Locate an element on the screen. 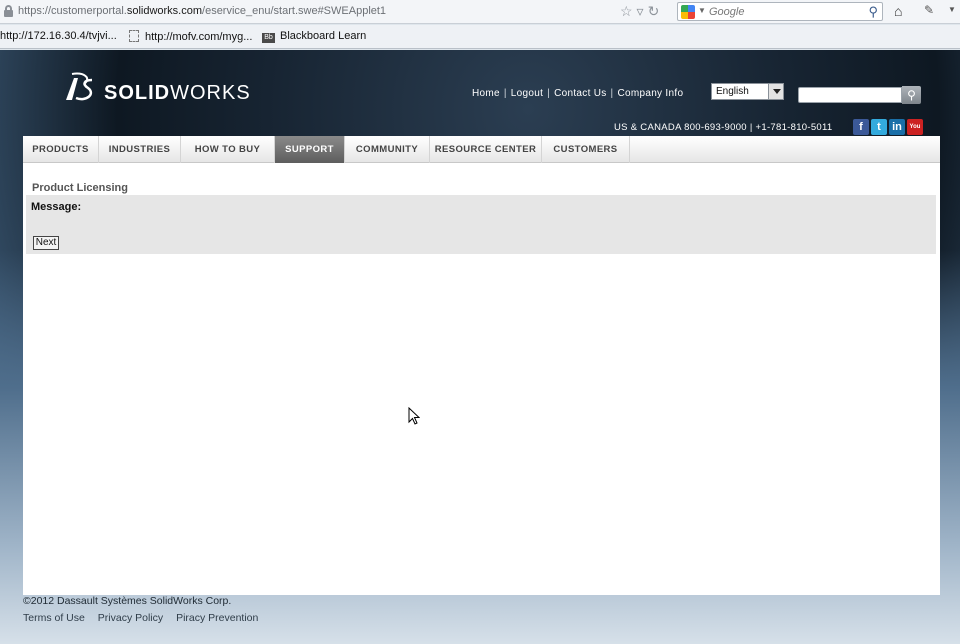 The width and height of the screenshot is (960, 644). home-icon: ⌂ is located at coordinates (898, 11).